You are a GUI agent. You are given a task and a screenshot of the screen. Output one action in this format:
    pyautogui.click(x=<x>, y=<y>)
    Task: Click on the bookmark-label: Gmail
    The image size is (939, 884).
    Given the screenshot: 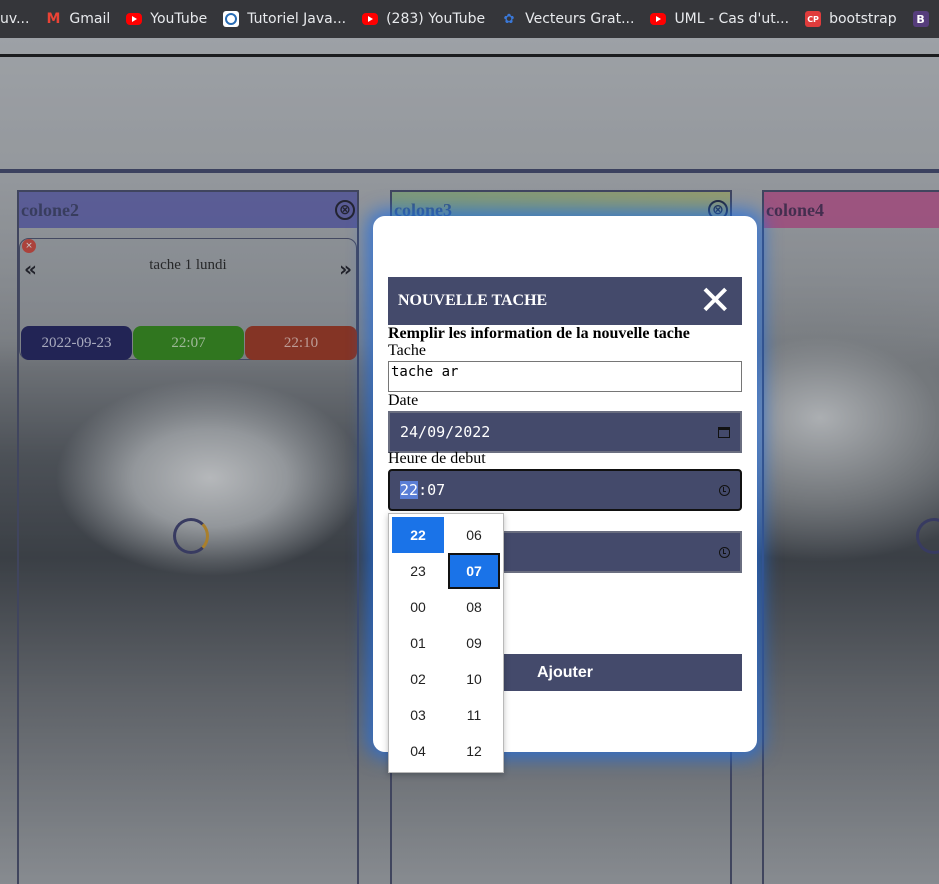 What is the action you would take?
    pyautogui.click(x=90, y=19)
    